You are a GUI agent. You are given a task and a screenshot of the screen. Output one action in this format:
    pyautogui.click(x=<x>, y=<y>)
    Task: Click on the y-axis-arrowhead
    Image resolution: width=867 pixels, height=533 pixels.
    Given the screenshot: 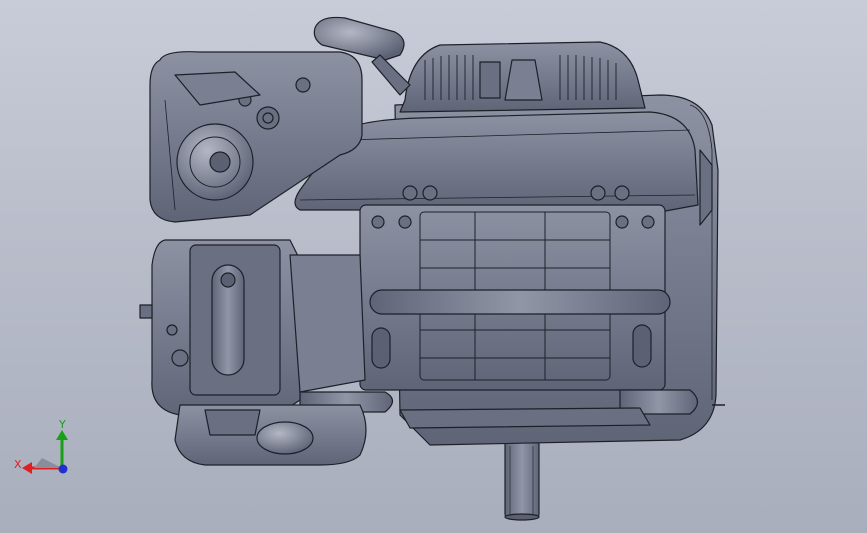 What is the action you would take?
    pyautogui.click(x=62, y=435)
    